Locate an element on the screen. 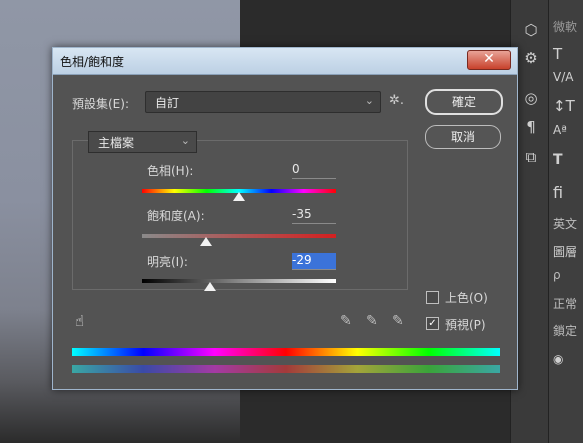  colorize-label: 上色(O) is located at coordinates (466, 298).